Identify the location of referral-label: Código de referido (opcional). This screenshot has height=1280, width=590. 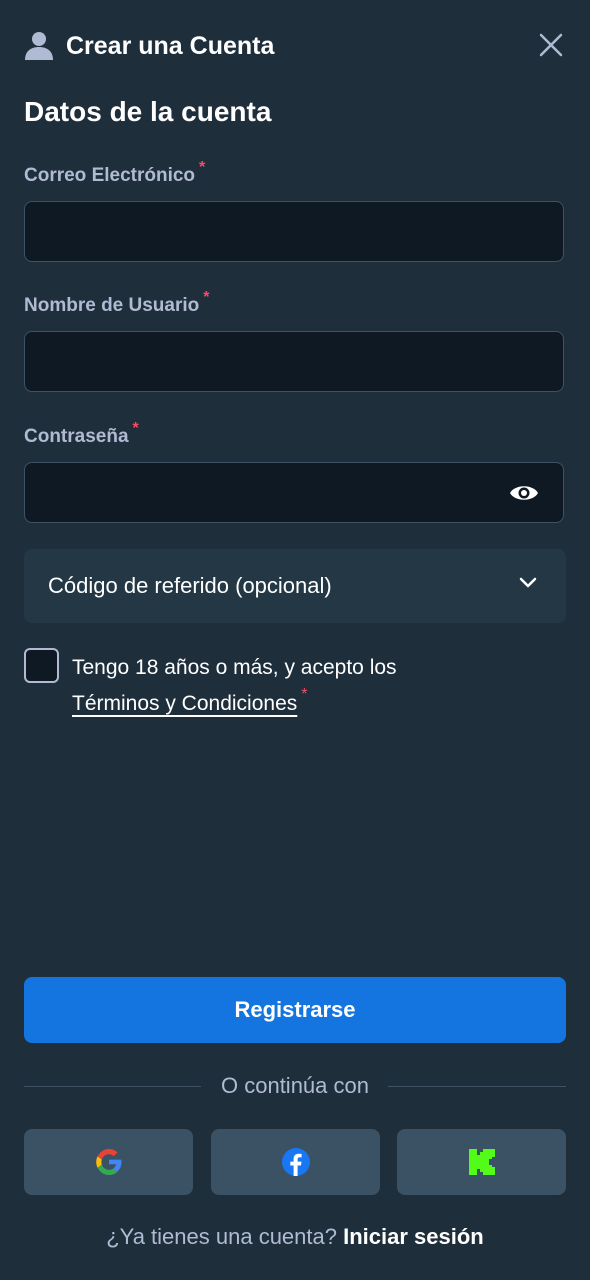
(190, 585).